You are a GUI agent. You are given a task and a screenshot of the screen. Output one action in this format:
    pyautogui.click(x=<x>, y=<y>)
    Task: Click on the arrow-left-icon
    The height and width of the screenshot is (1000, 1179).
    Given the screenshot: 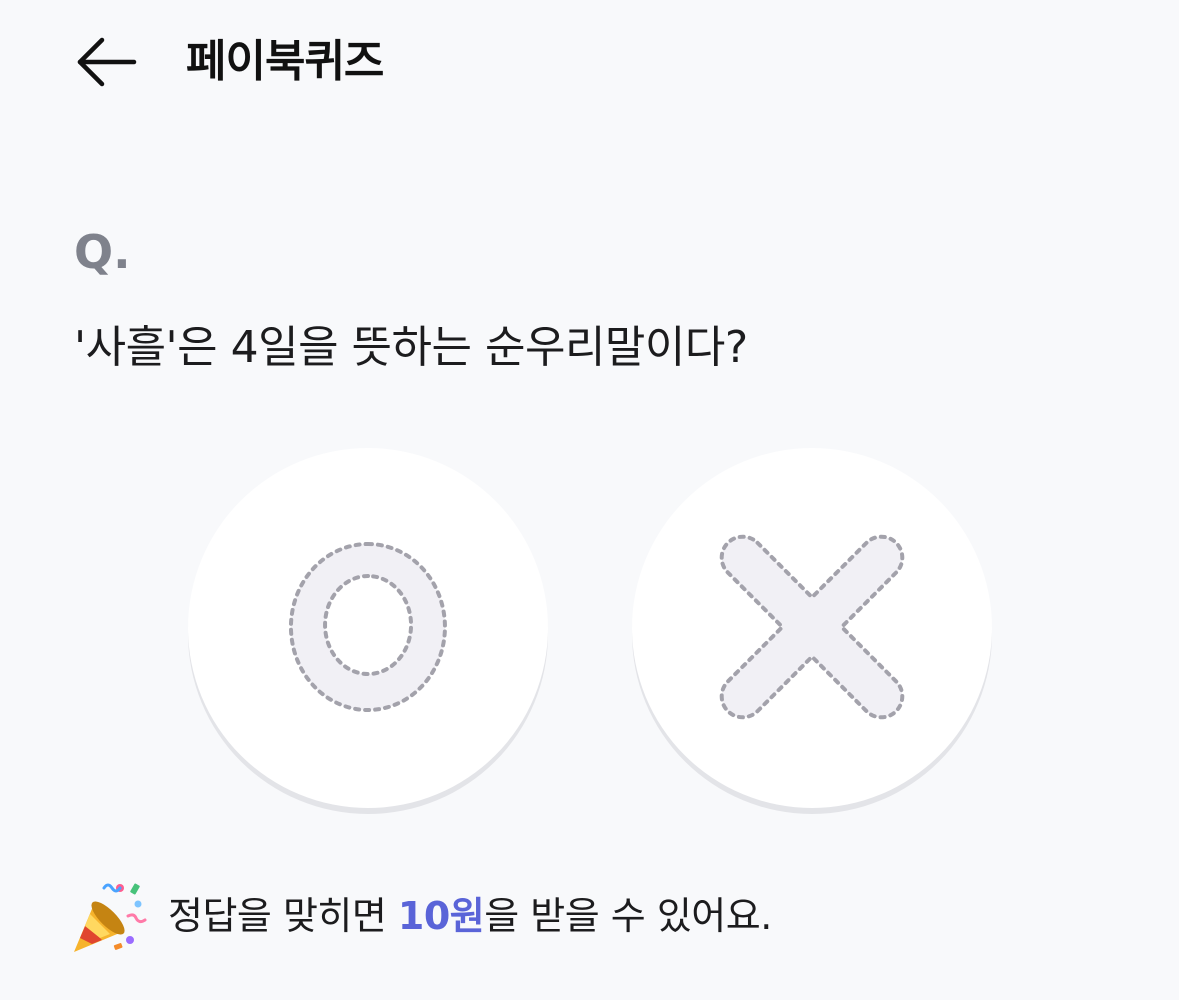 What is the action you would take?
    pyautogui.click(x=107, y=62)
    